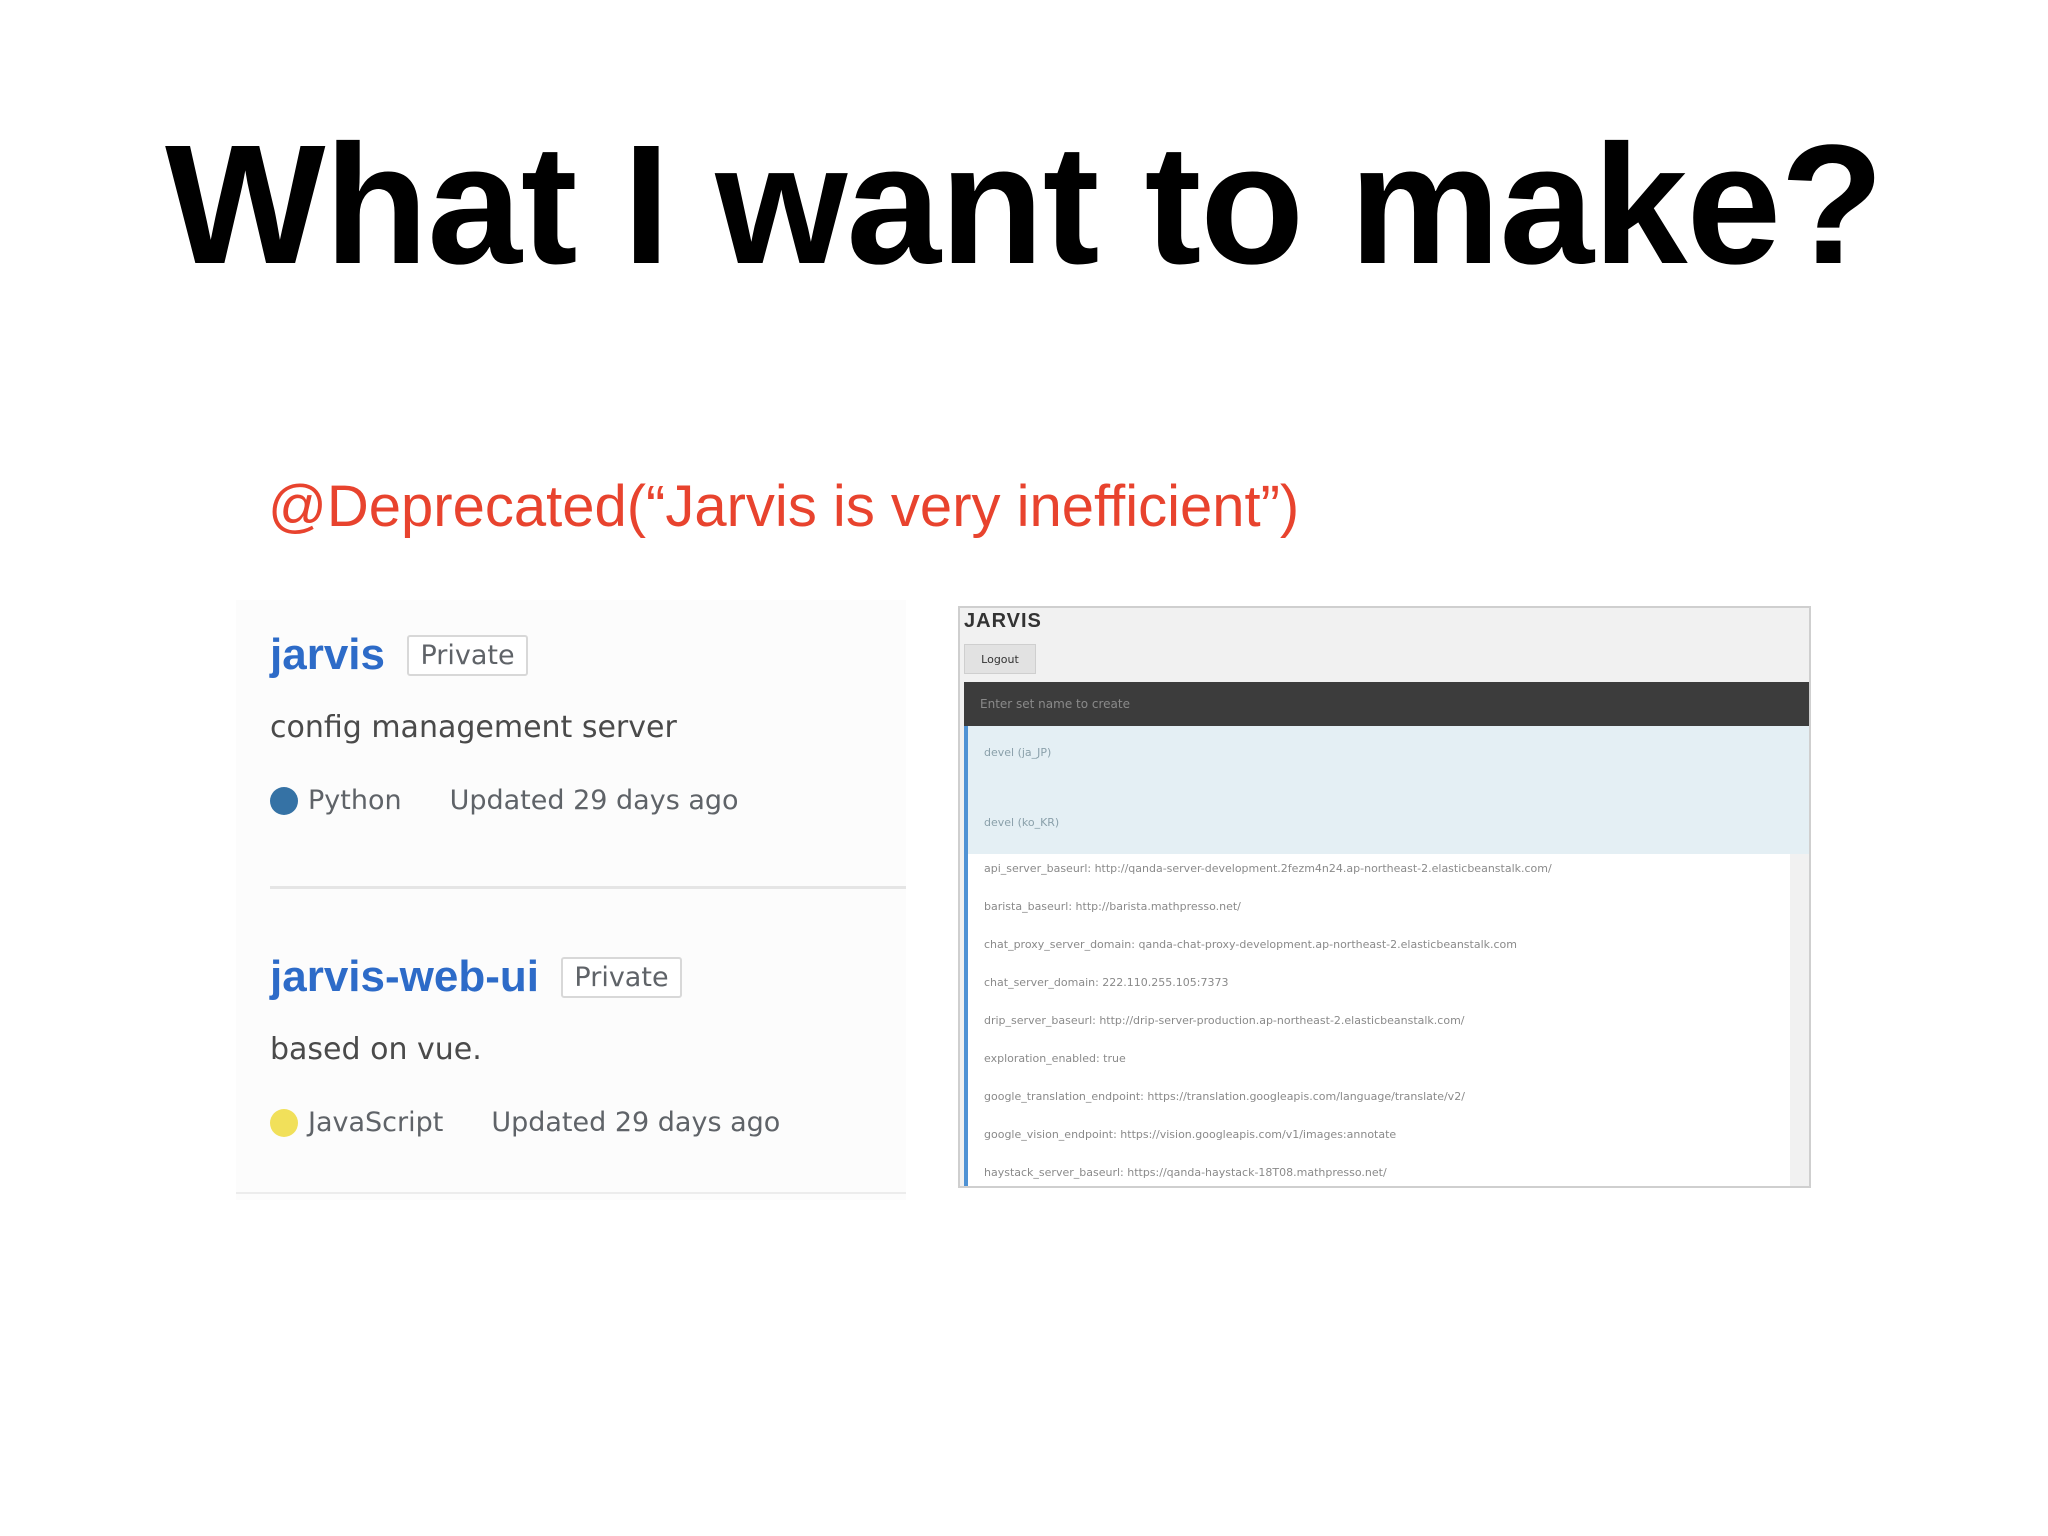 The width and height of the screenshot is (2048, 1536). Describe the element at coordinates (473, 727) in the screenshot. I see `repo-description: config management server` at that location.